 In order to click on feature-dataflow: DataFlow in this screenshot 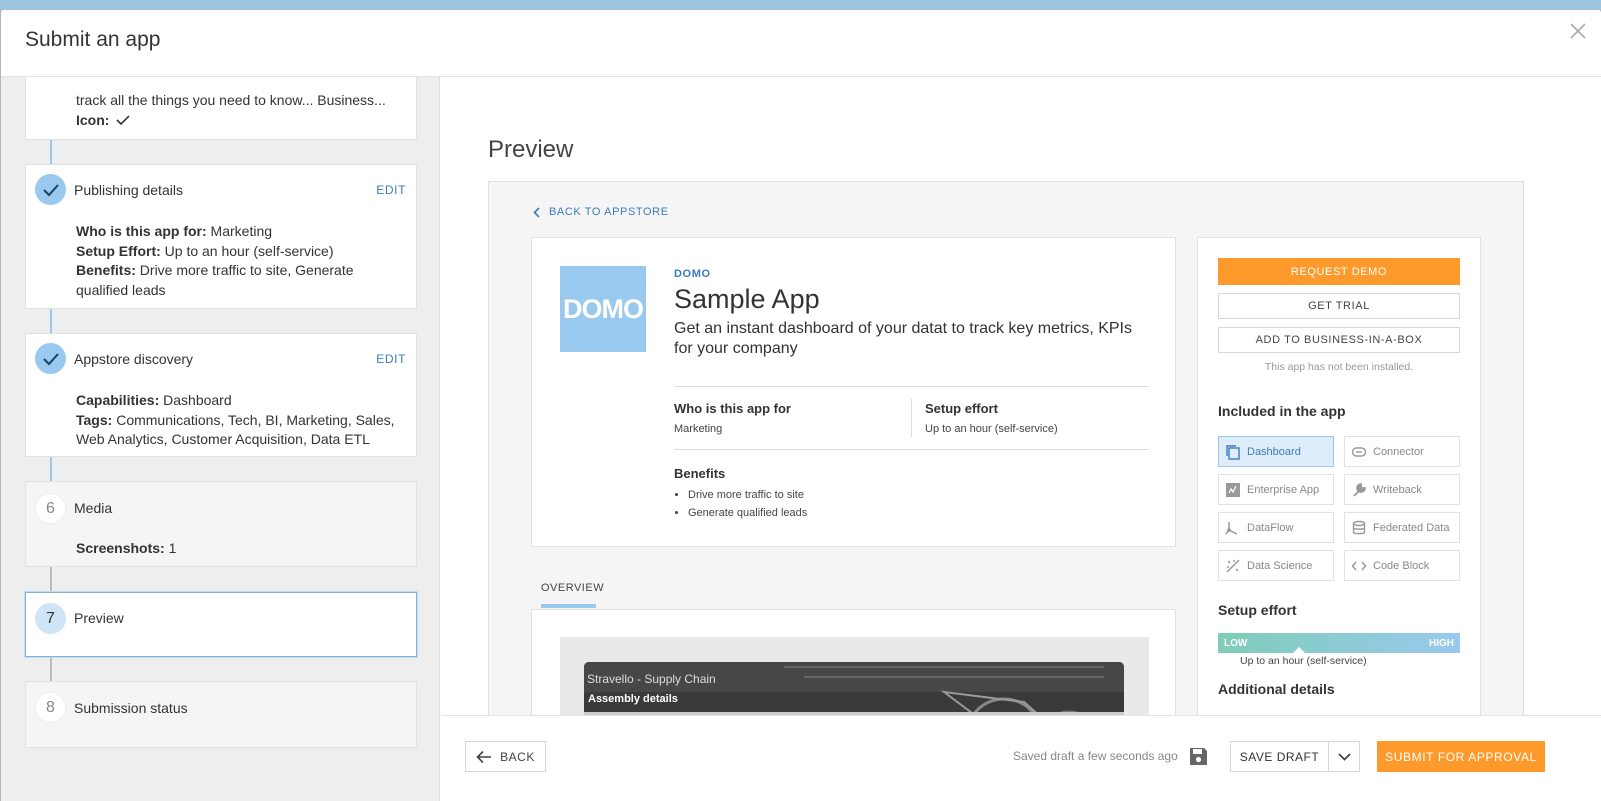, I will do `click(1276, 527)`.